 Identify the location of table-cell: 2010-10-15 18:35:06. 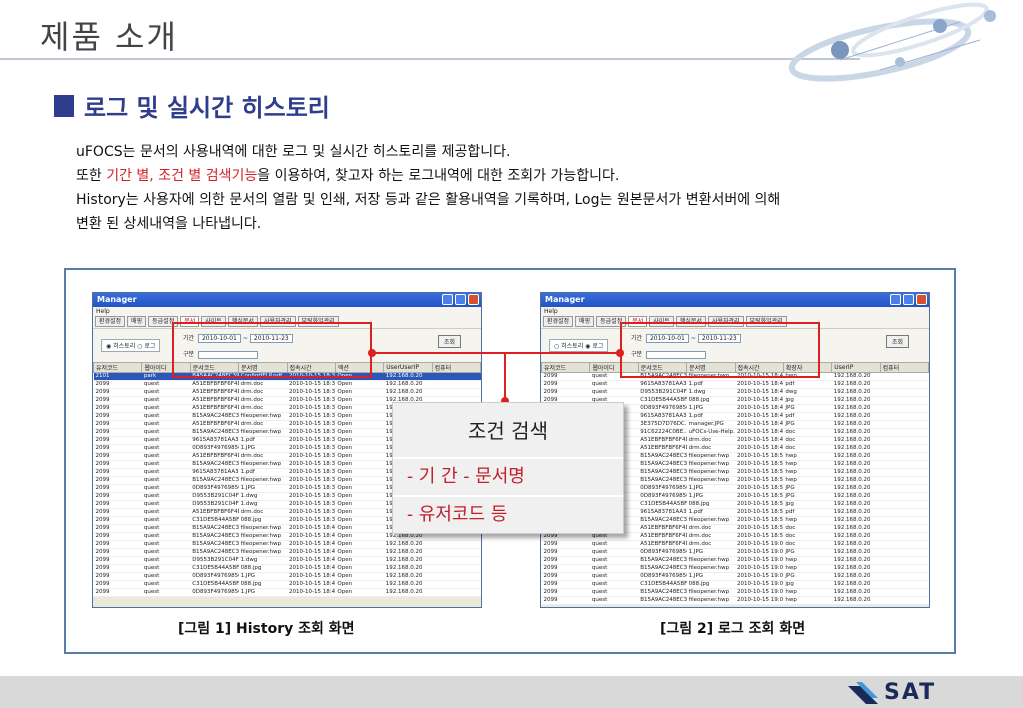
(311, 440).